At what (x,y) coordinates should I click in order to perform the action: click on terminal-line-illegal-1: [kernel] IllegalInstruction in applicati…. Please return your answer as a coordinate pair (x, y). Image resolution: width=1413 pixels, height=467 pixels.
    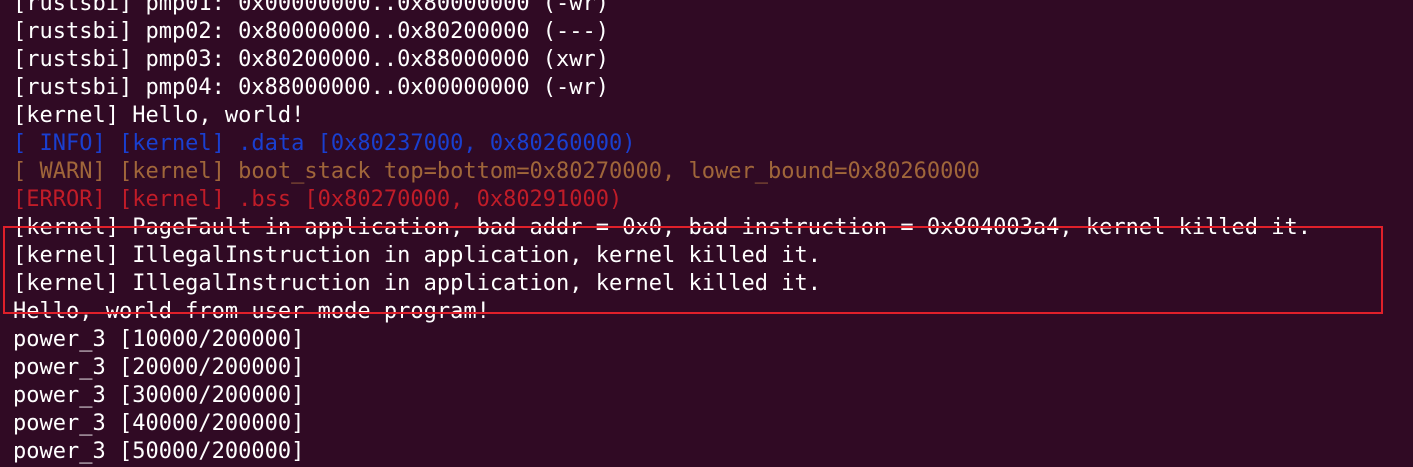
    Looking at the image, I should click on (417, 255).